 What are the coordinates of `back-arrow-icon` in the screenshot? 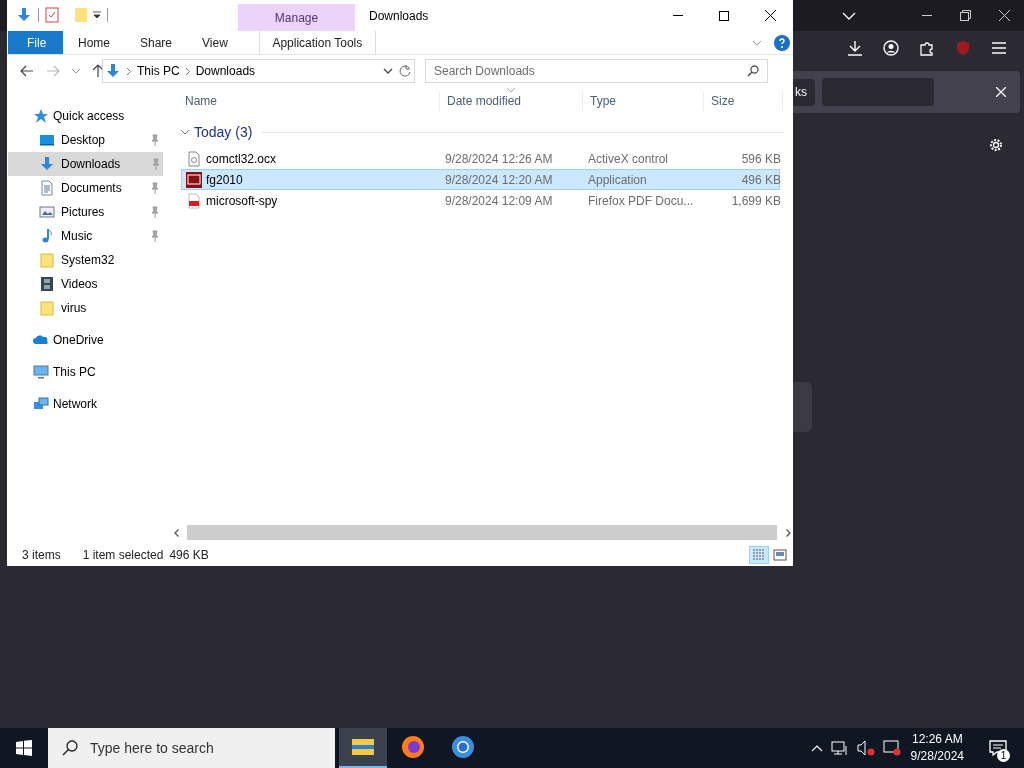 It's located at (27, 71).